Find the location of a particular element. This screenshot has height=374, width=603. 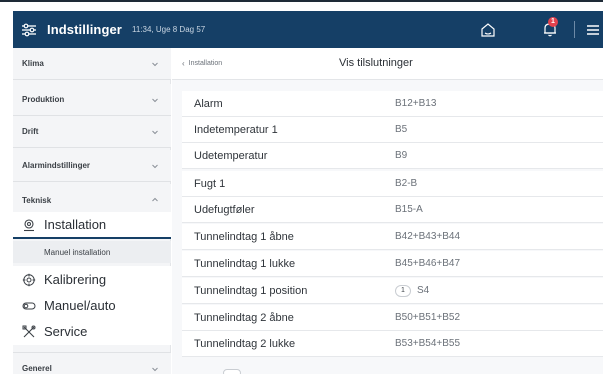

home-icon is located at coordinates (488, 30).